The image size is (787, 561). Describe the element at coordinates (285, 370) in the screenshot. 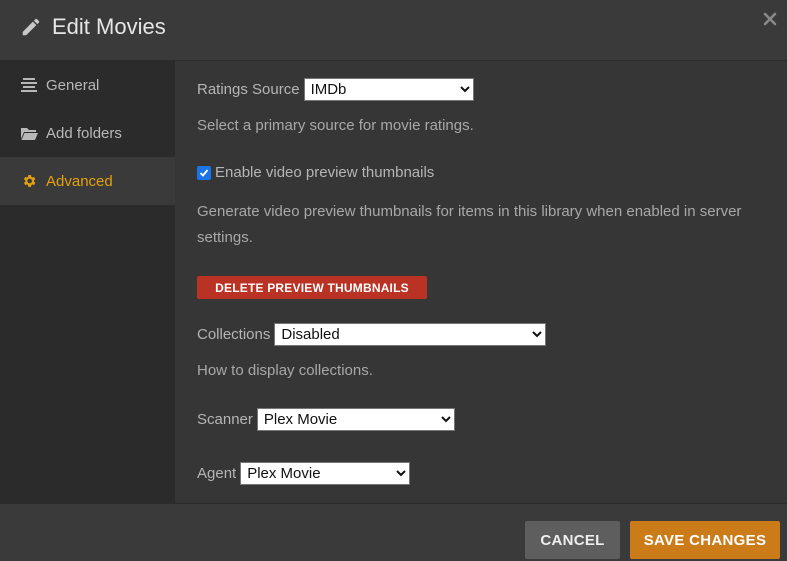

I see `collections-help: How to display collections.` at that location.